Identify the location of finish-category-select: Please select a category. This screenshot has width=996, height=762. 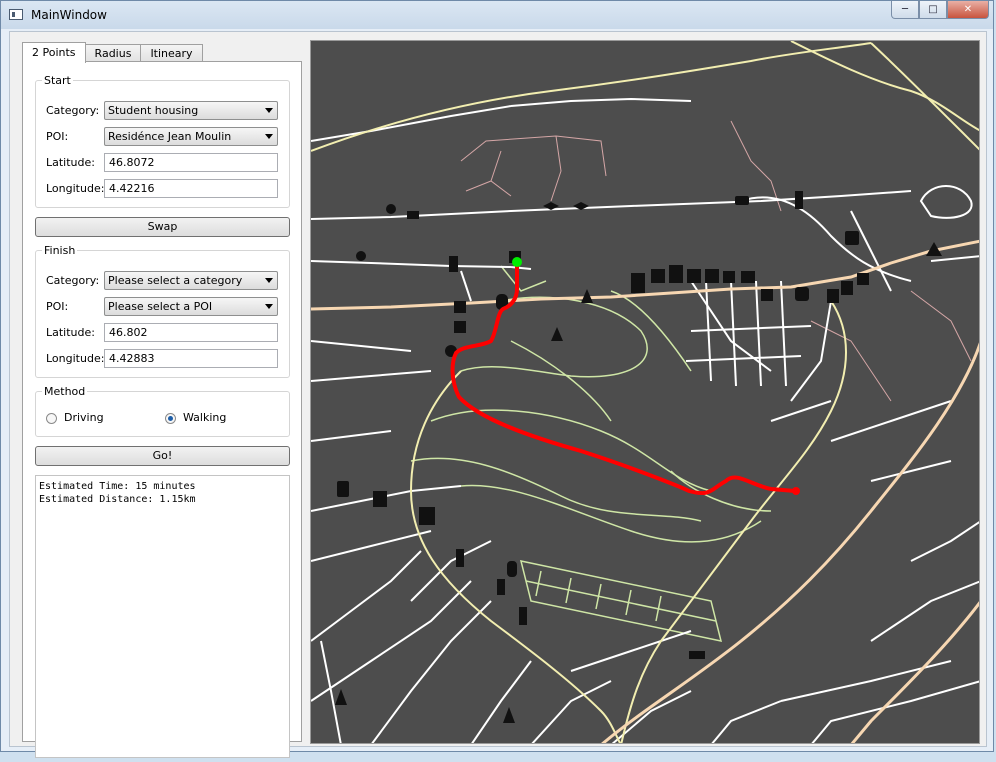
(191, 280).